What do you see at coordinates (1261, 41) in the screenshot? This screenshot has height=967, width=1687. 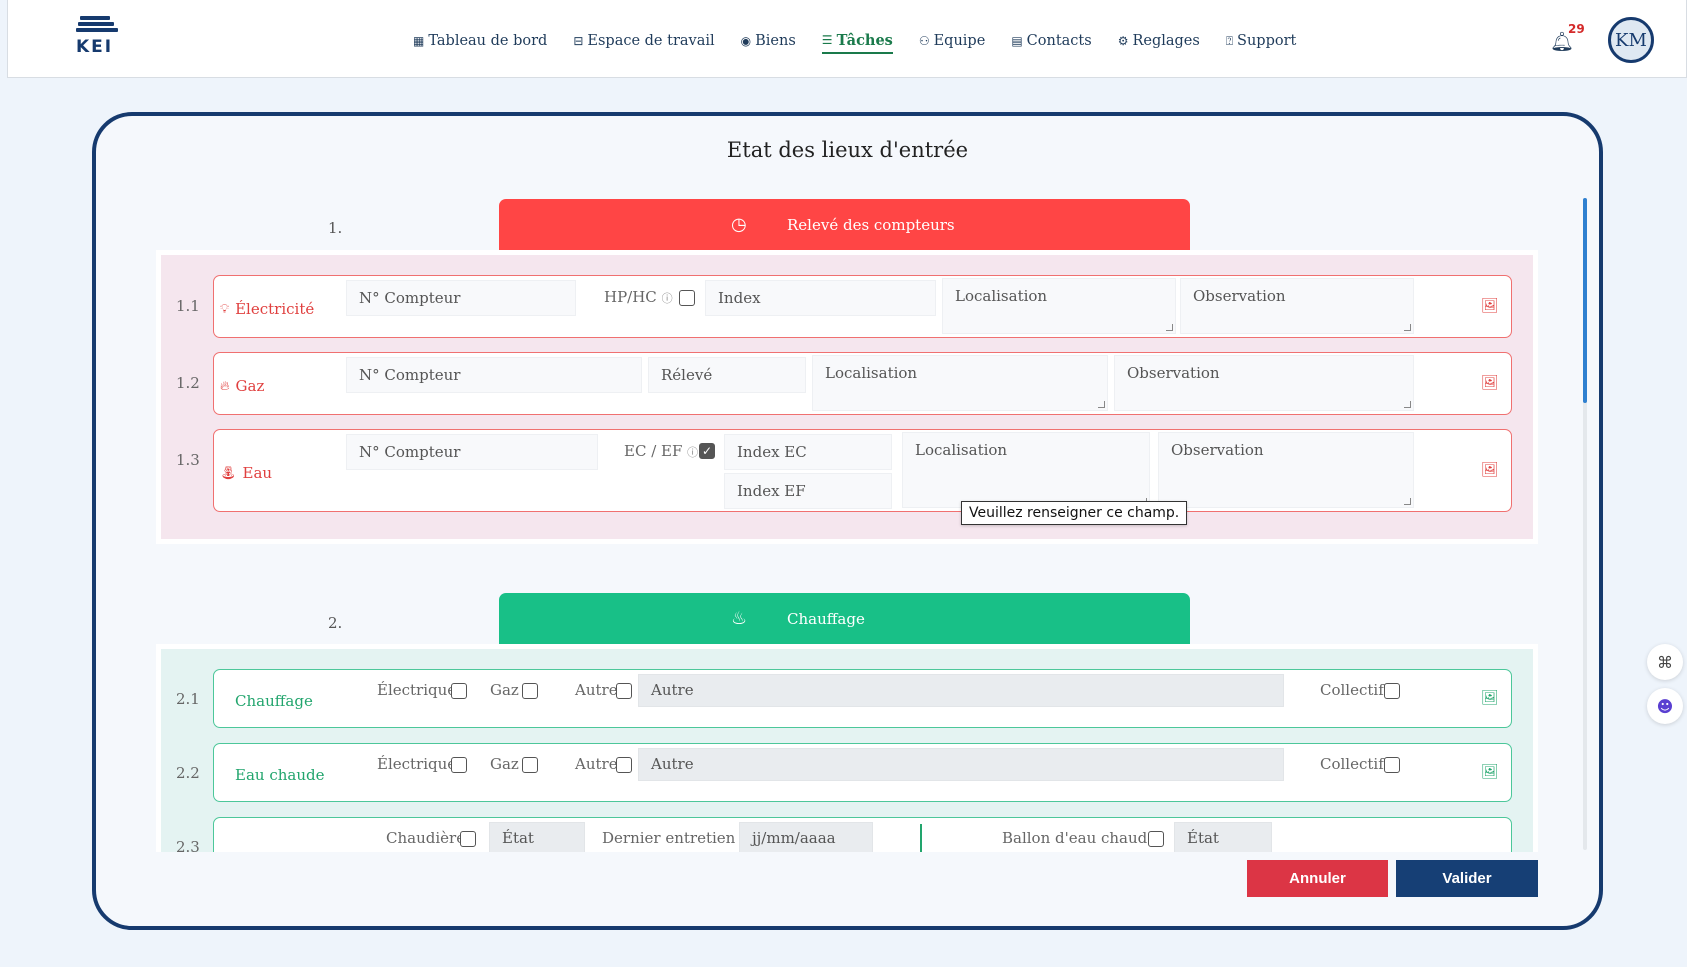 I see `nav-support: ⍰ Support` at bounding box center [1261, 41].